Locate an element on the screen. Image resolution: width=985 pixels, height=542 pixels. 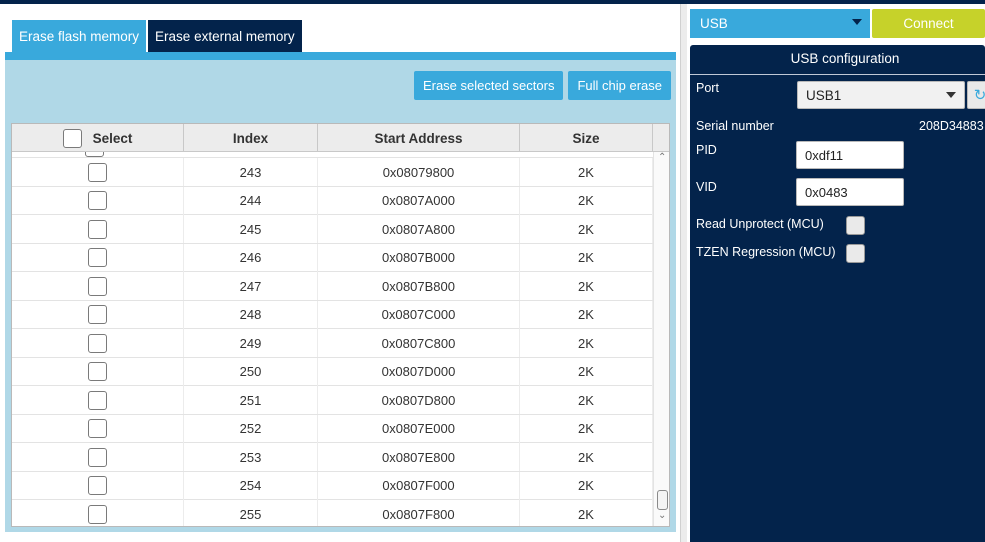
cell-start-address: 0x0807E800 is located at coordinates (419, 457).